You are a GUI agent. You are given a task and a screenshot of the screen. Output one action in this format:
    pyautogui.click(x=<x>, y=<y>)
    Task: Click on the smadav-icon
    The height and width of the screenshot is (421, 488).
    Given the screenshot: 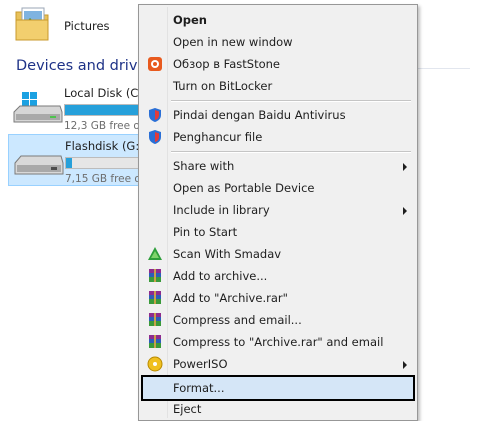 What is the action you would take?
    pyautogui.click(x=155, y=253)
    